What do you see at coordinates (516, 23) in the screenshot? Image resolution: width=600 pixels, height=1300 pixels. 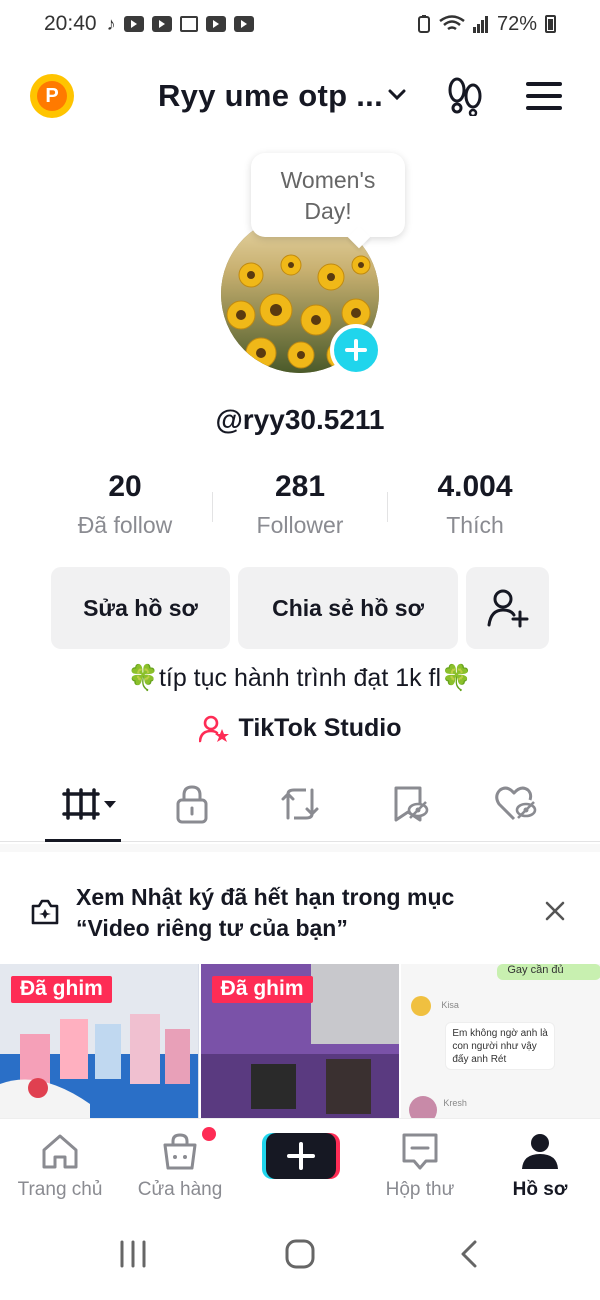 I see `battery-percent: 72%` at bounding box center [516, 23].